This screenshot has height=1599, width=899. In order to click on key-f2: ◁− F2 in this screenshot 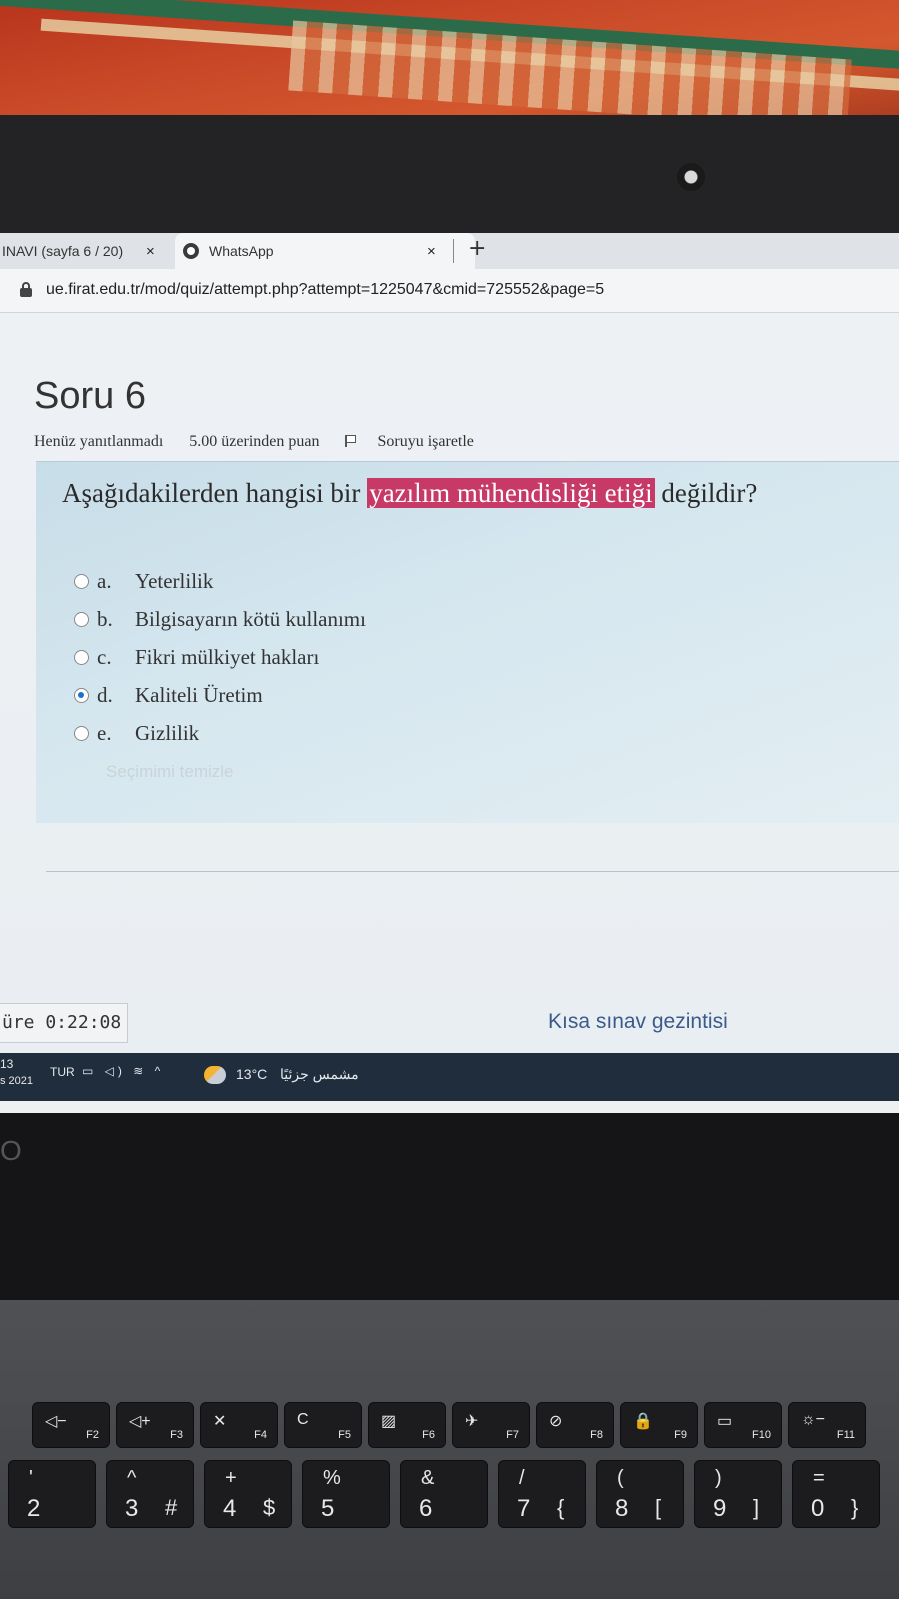, I will do `click(71, 1425)`.